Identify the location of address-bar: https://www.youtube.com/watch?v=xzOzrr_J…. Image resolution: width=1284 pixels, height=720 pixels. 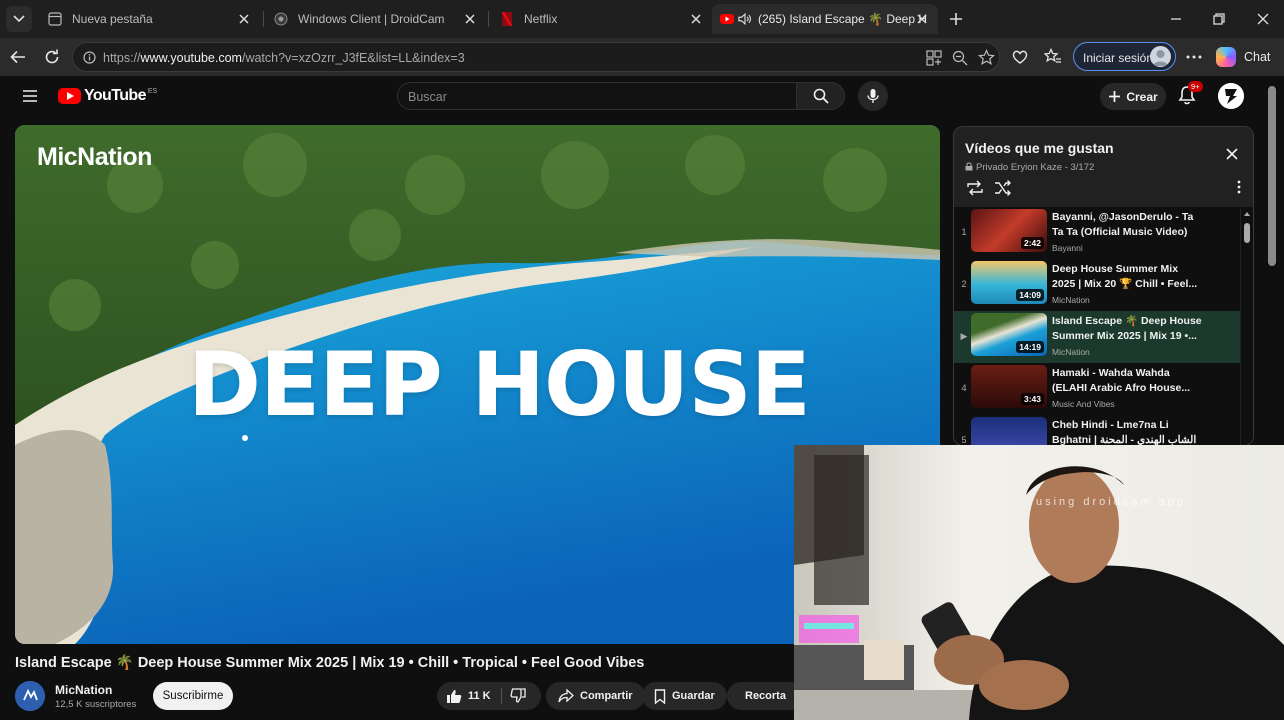
(536, 57).